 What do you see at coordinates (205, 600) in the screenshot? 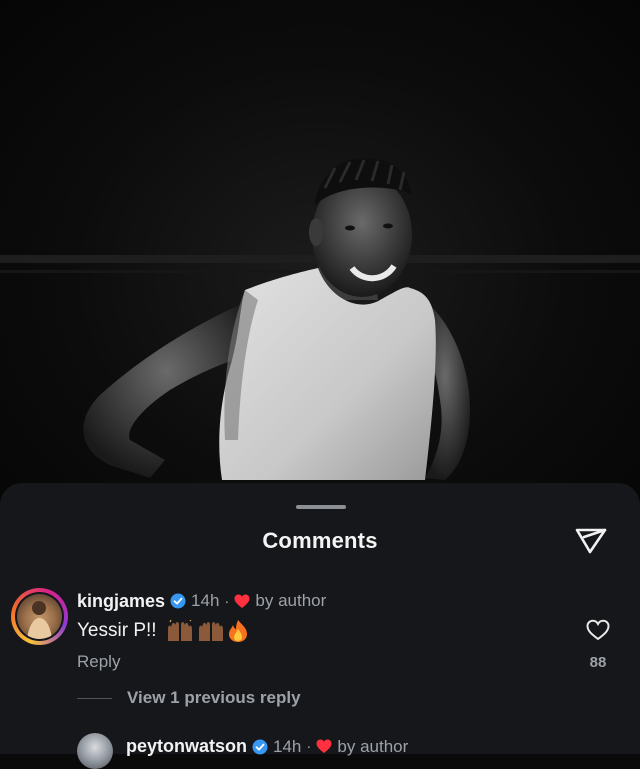
I see `comment-time: 14h` at bounding box center [205, 600].